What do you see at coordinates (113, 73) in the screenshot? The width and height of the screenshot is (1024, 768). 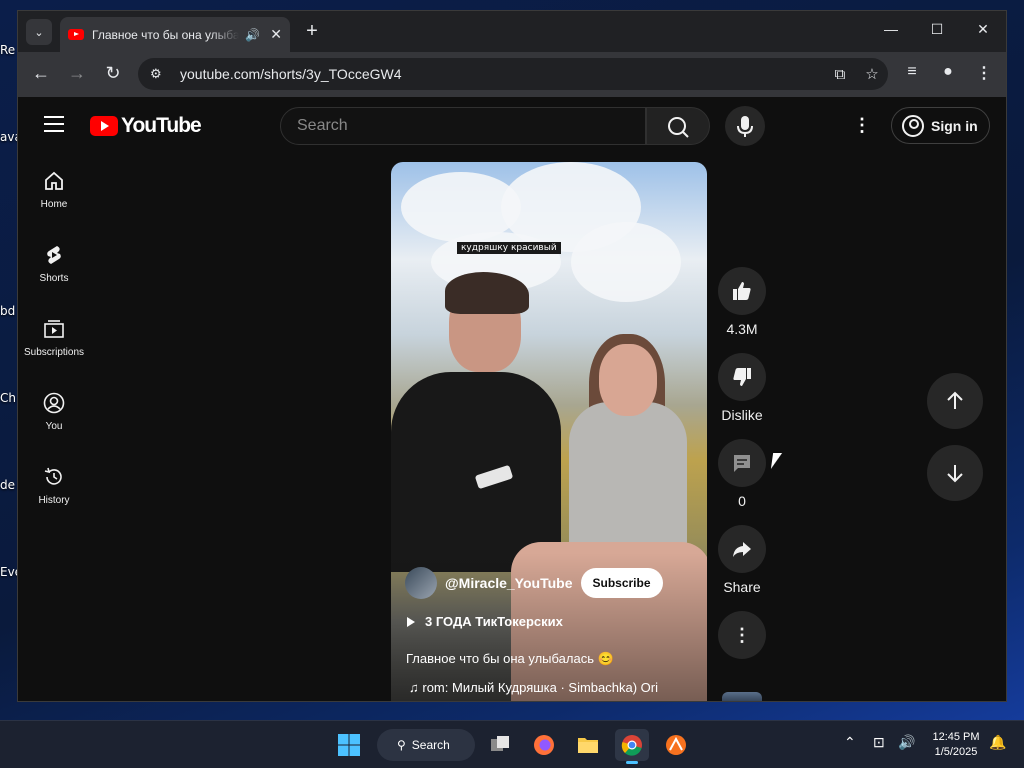 I see `reload-button: ↻` at bounding box center [113, 73].